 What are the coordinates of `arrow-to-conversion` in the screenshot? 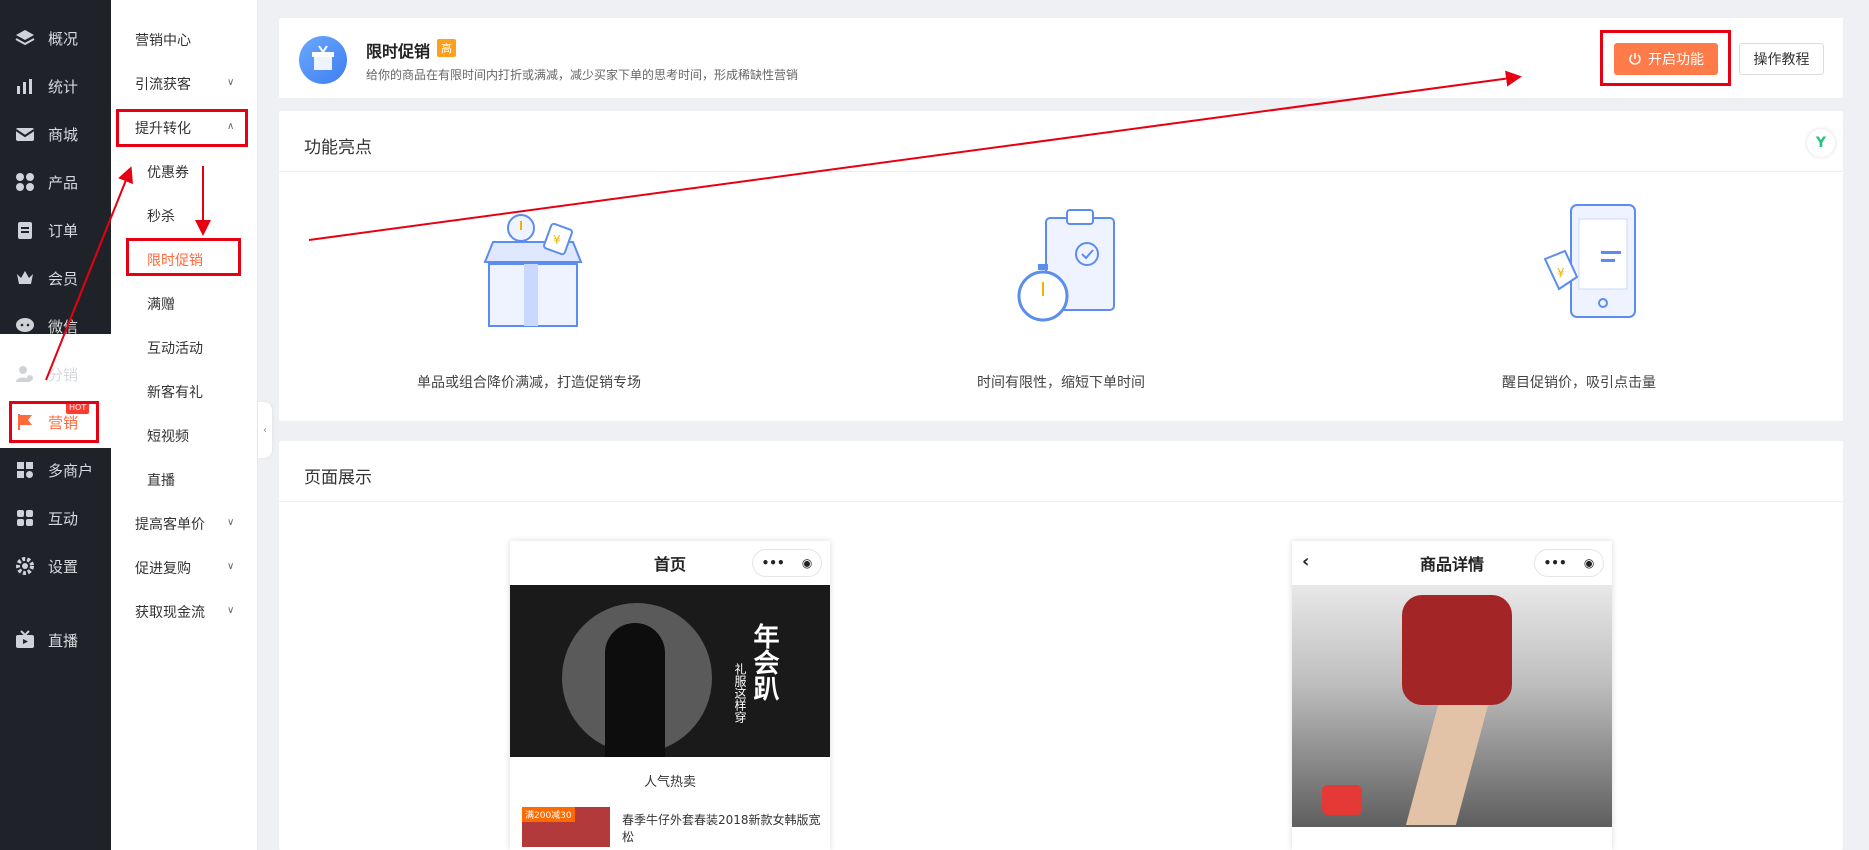 It's located at (89, 273).